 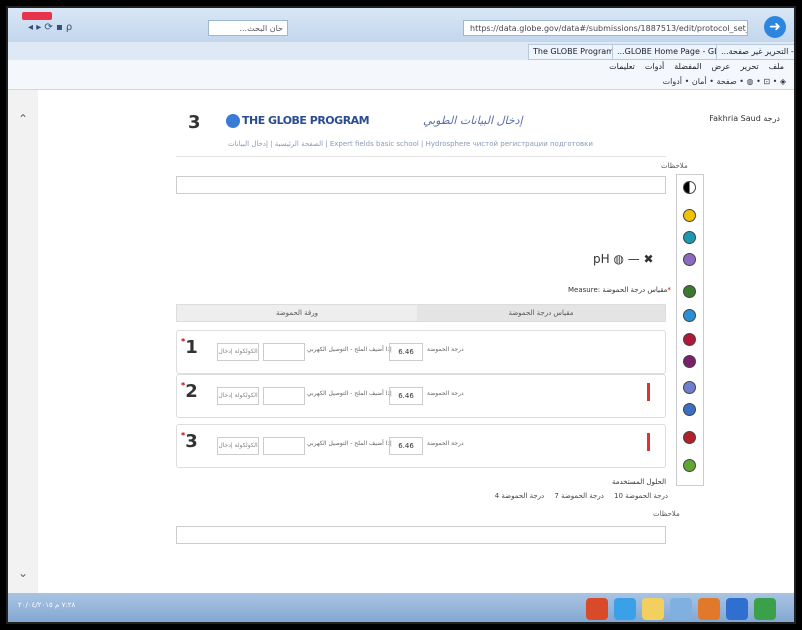 I want to click on media-icon, so click(x=709, y=609).